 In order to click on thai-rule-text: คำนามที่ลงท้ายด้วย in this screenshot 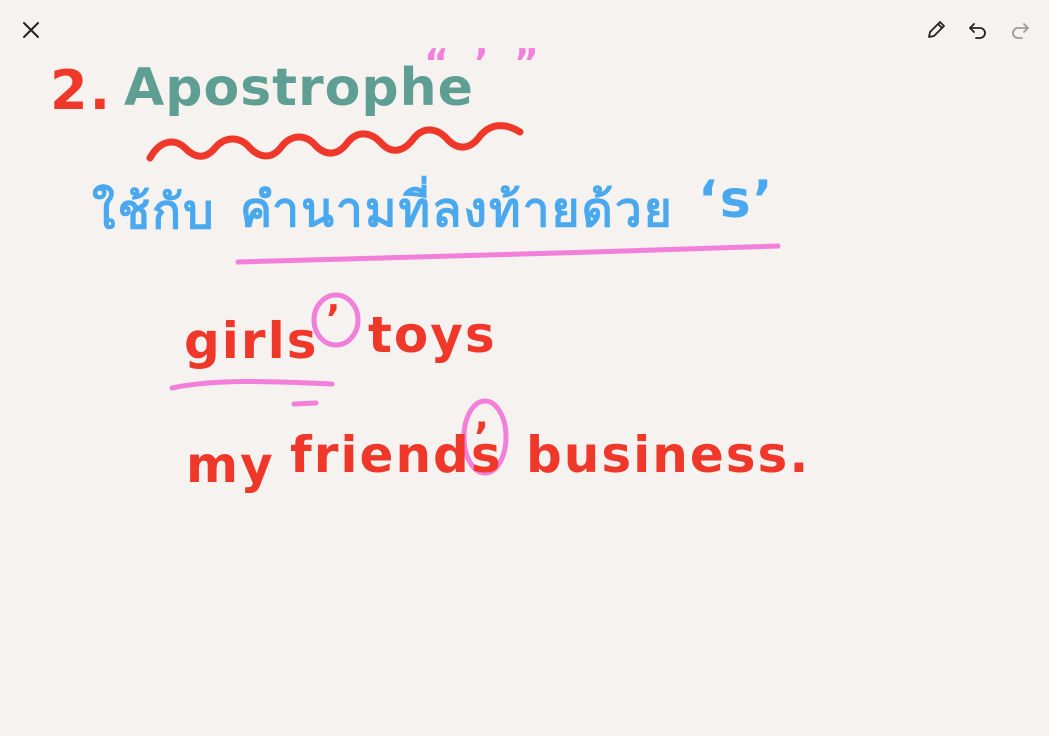, I will do `click(457, 210)`.